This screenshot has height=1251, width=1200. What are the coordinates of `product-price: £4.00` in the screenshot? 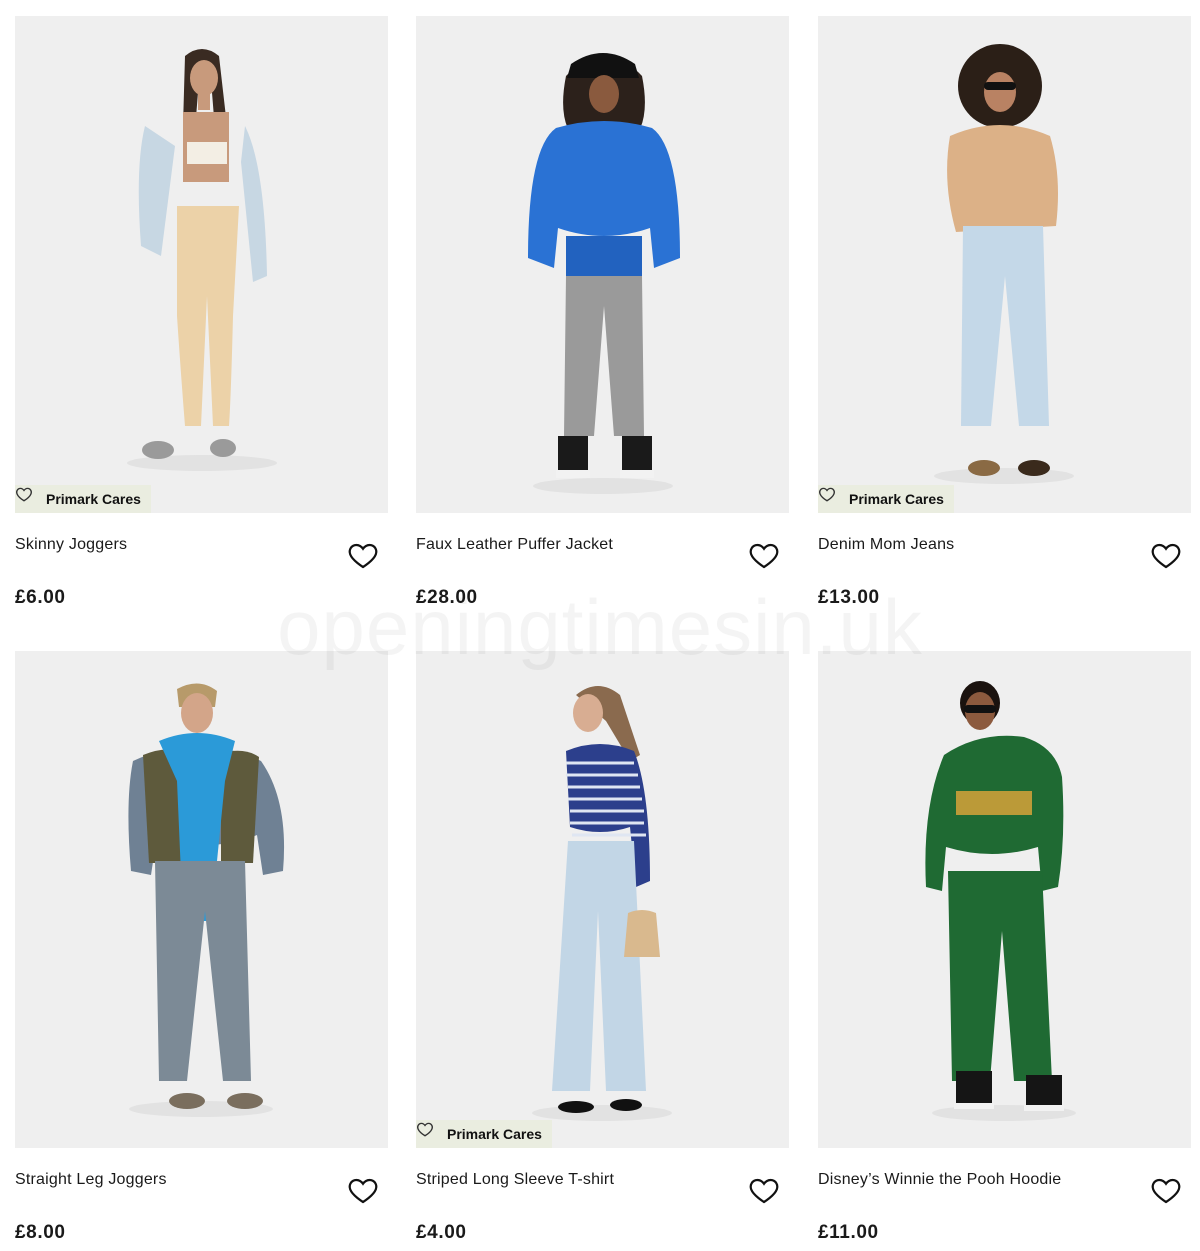 It's located at (441, 1232).